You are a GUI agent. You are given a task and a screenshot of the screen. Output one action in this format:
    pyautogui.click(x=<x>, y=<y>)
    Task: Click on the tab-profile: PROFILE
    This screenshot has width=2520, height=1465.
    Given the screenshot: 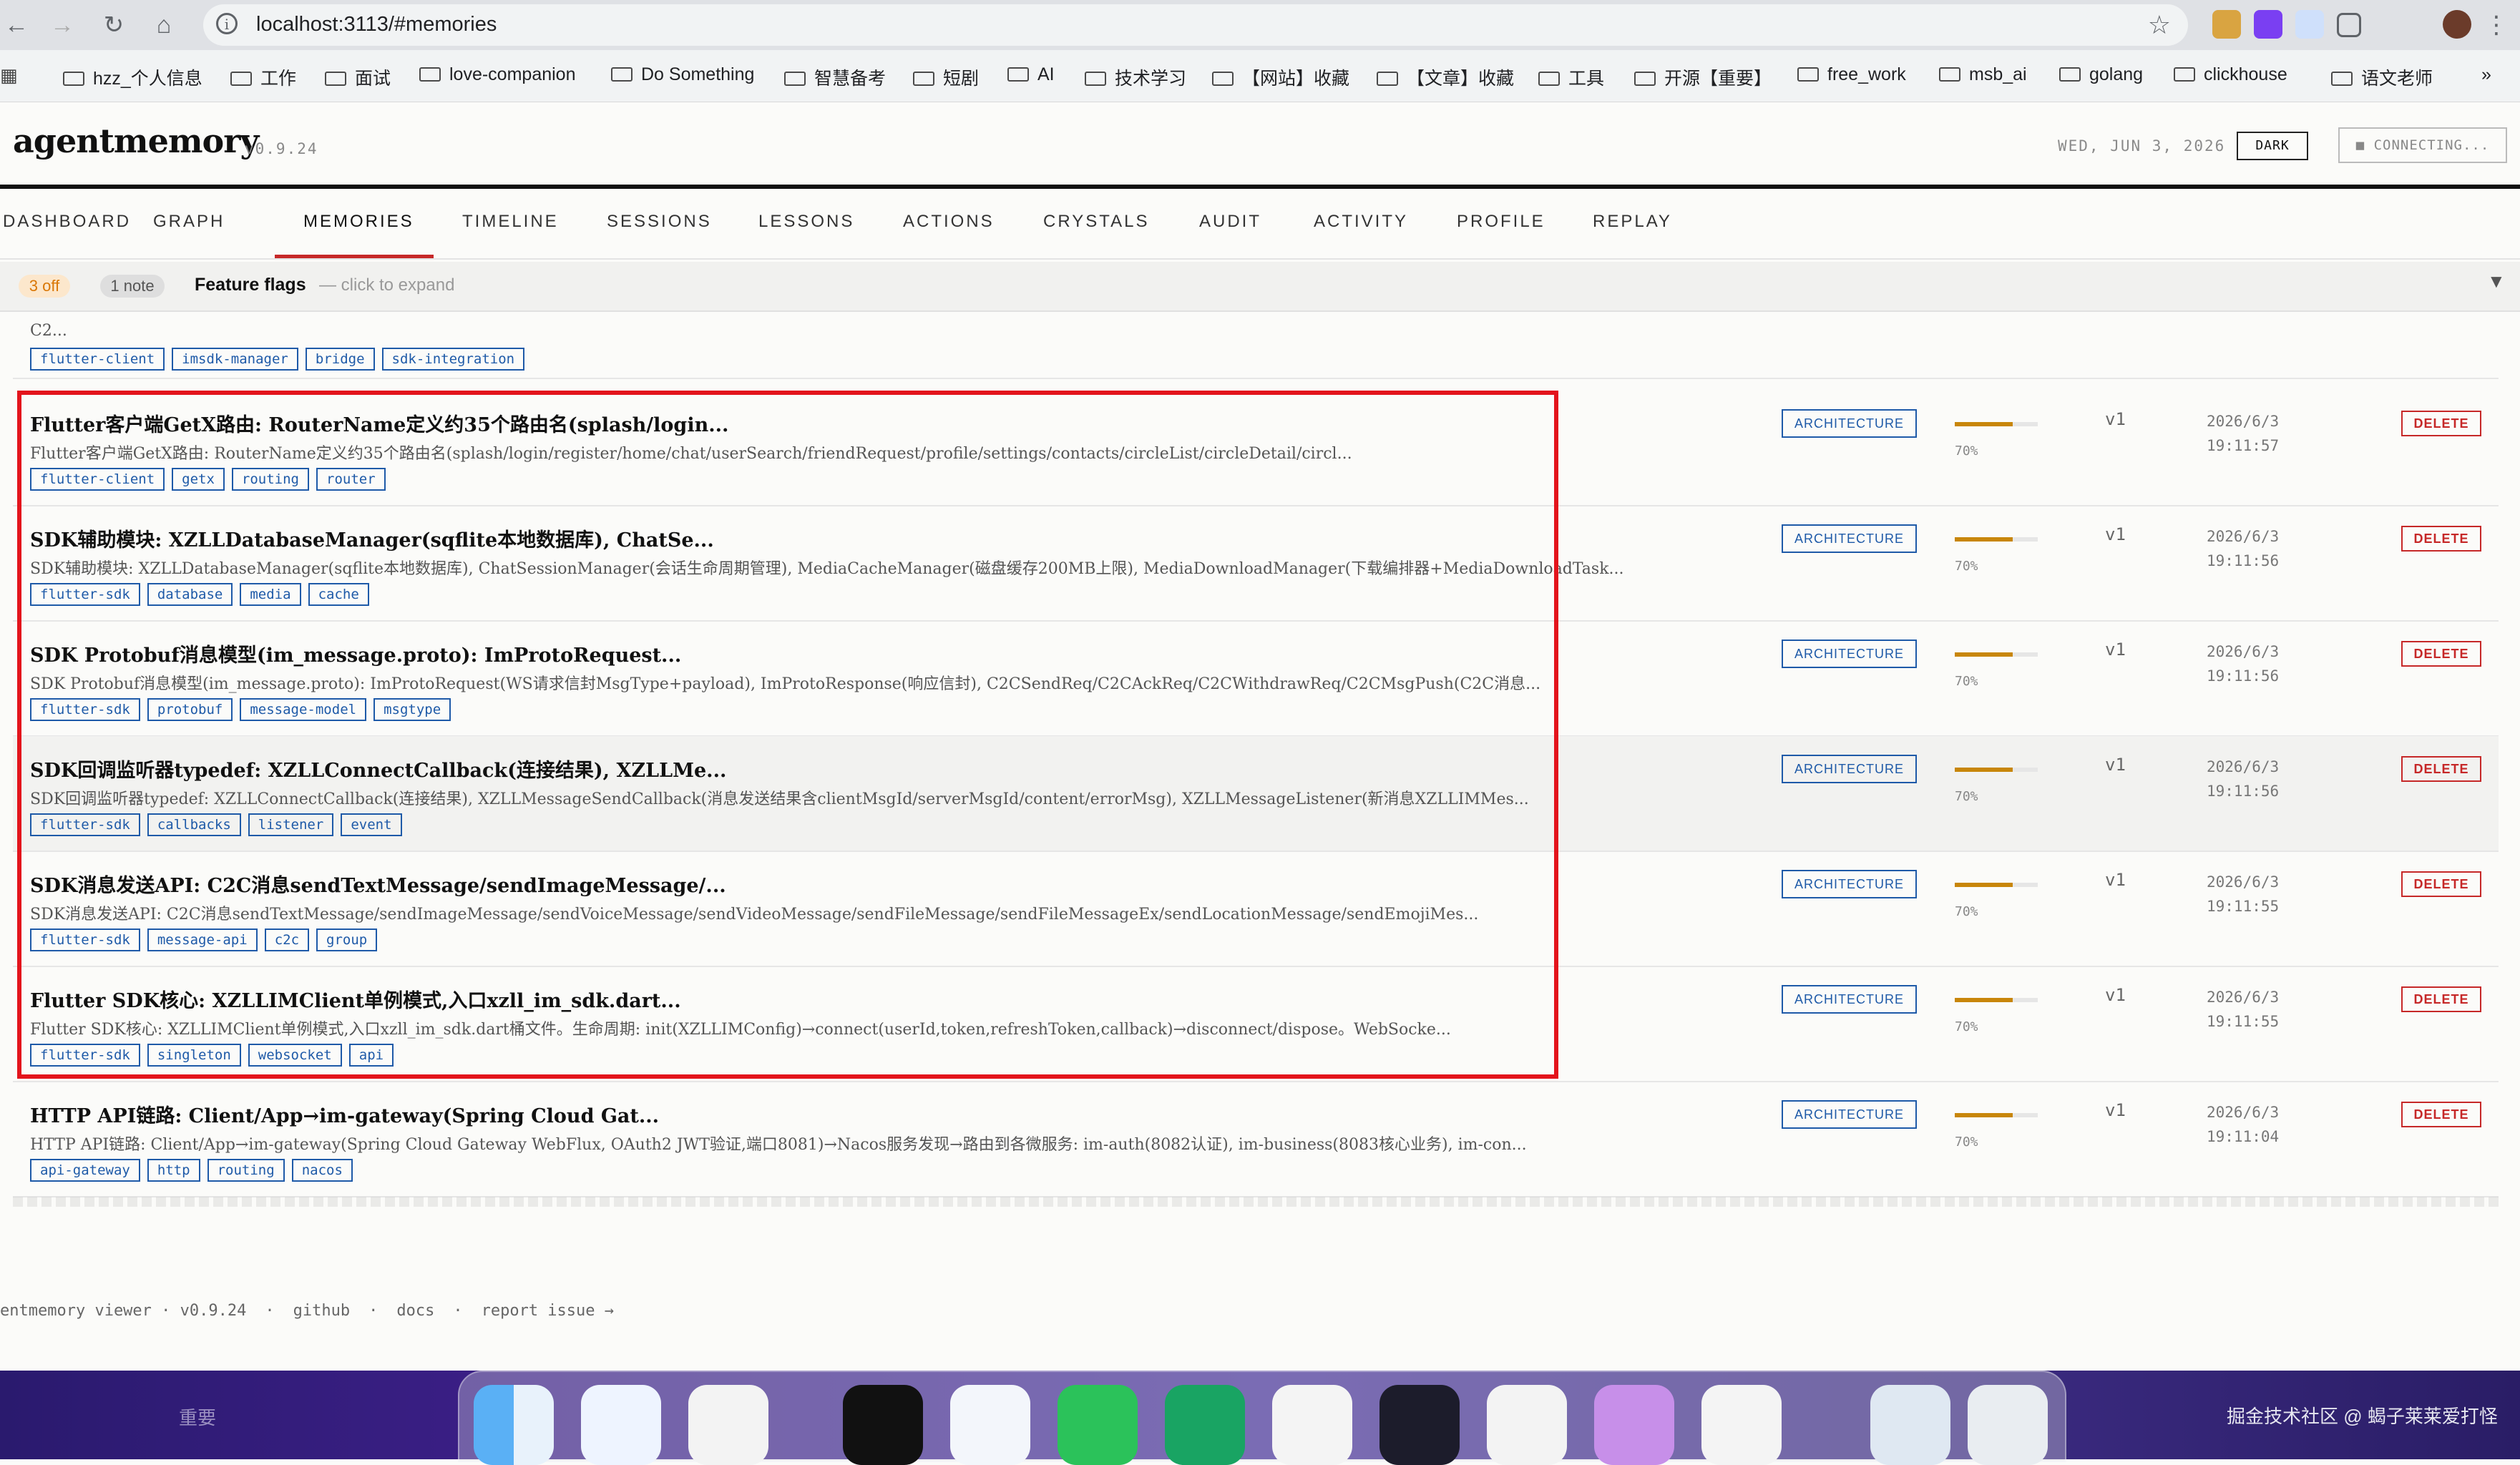 What is the action you would take?
    pyautogui.click(x=1501, y=222)
    